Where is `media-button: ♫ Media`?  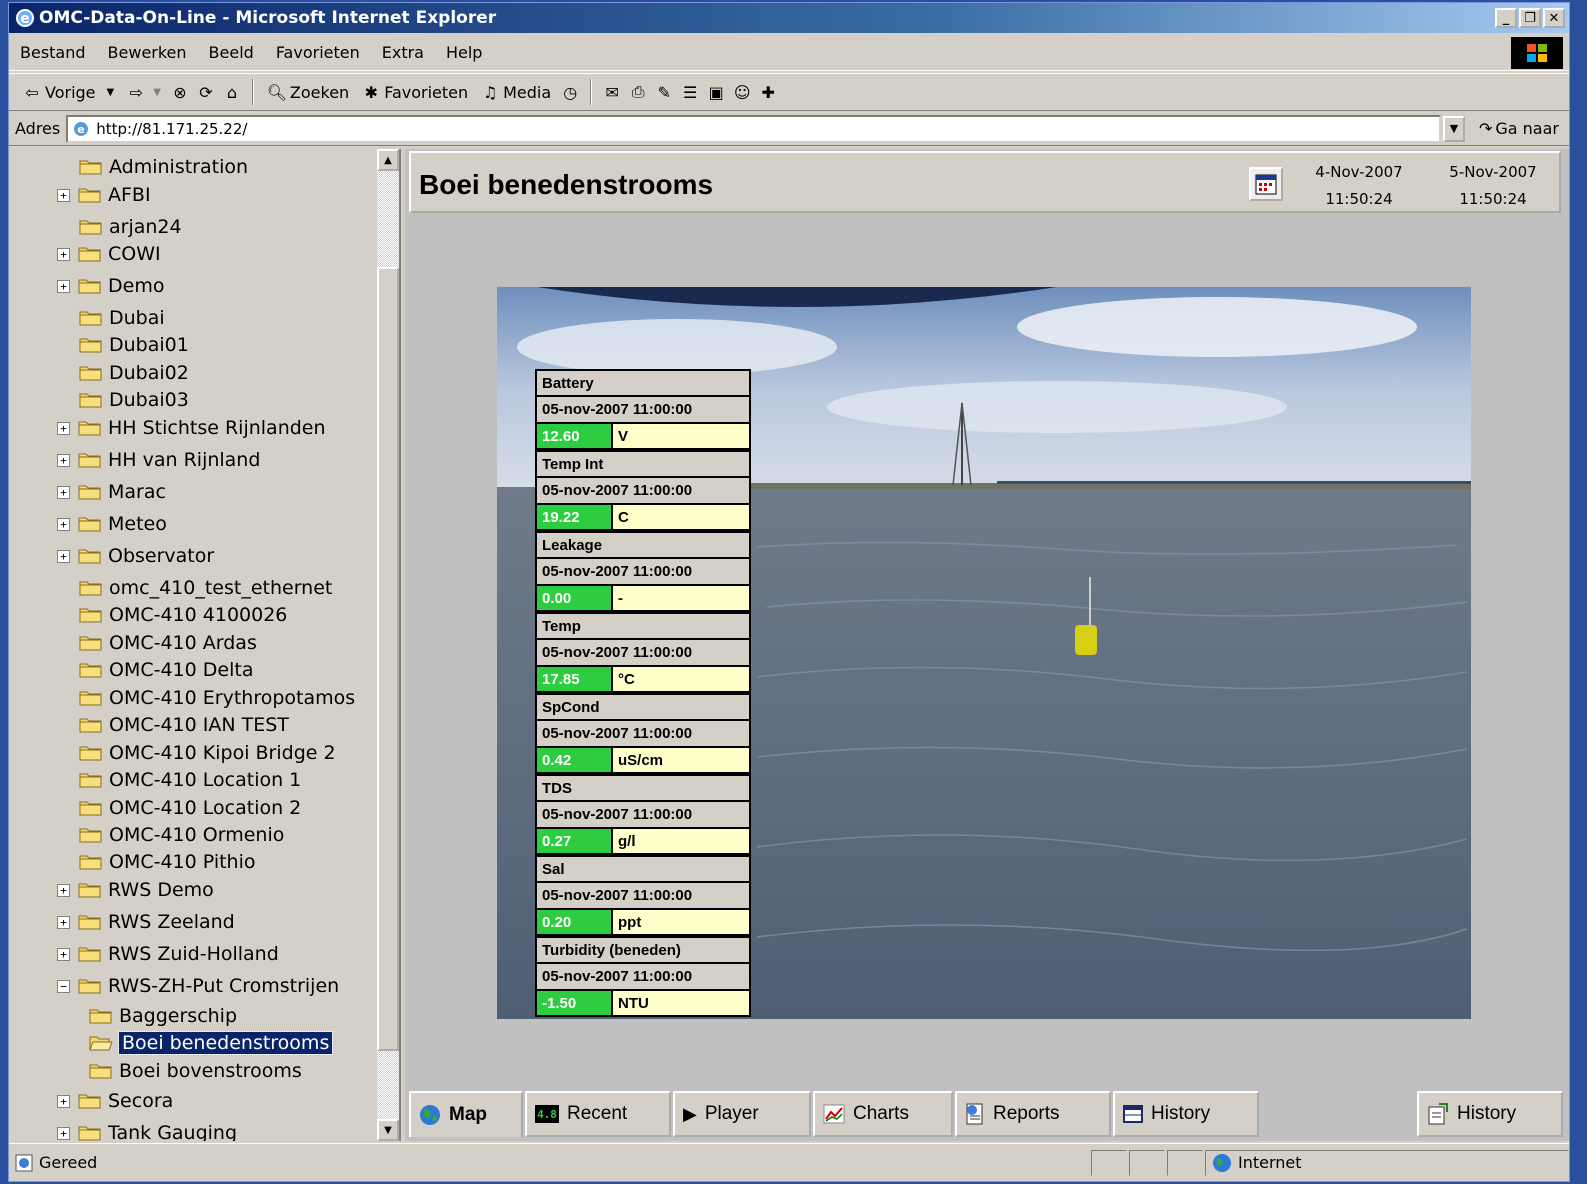
media-button: ♫ Media is located at coordinates (515, 92).